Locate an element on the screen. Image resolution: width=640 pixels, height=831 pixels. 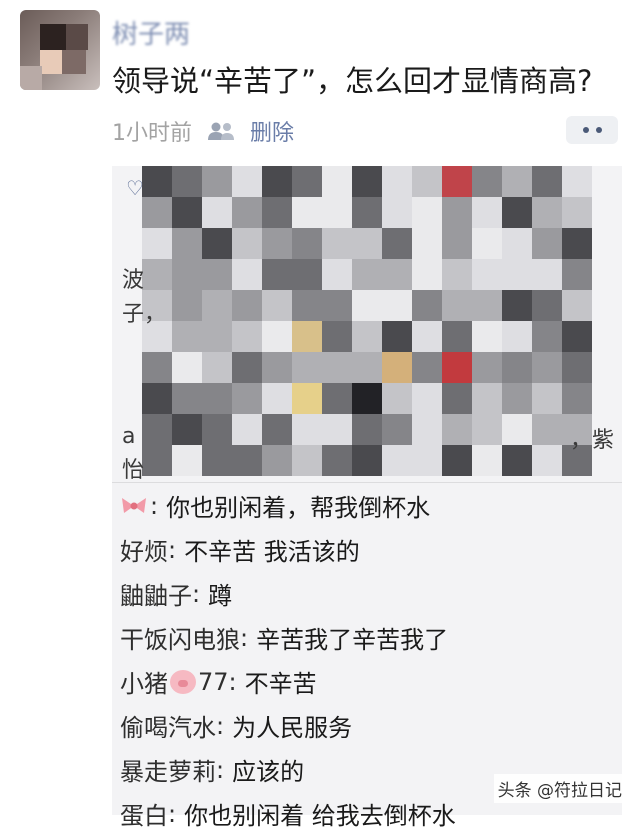
comment-text: 不辛苦 我活该的 is located at coordinates (272, 552).